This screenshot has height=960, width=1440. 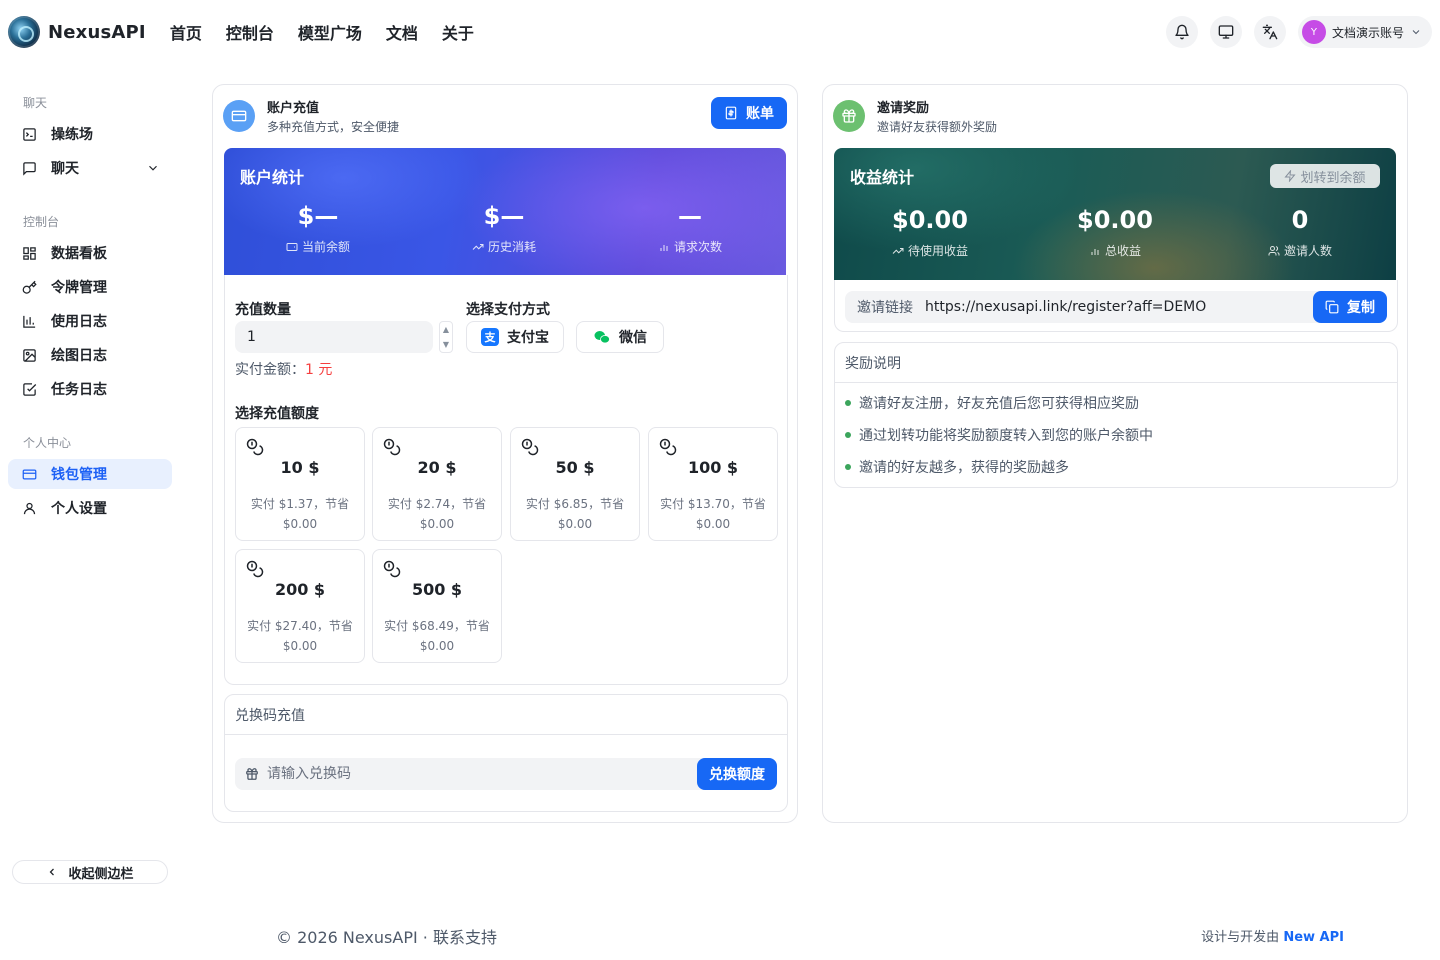 I want to click on footer-credit: 设计与开发由 New API, so click(x=1272, y=935).